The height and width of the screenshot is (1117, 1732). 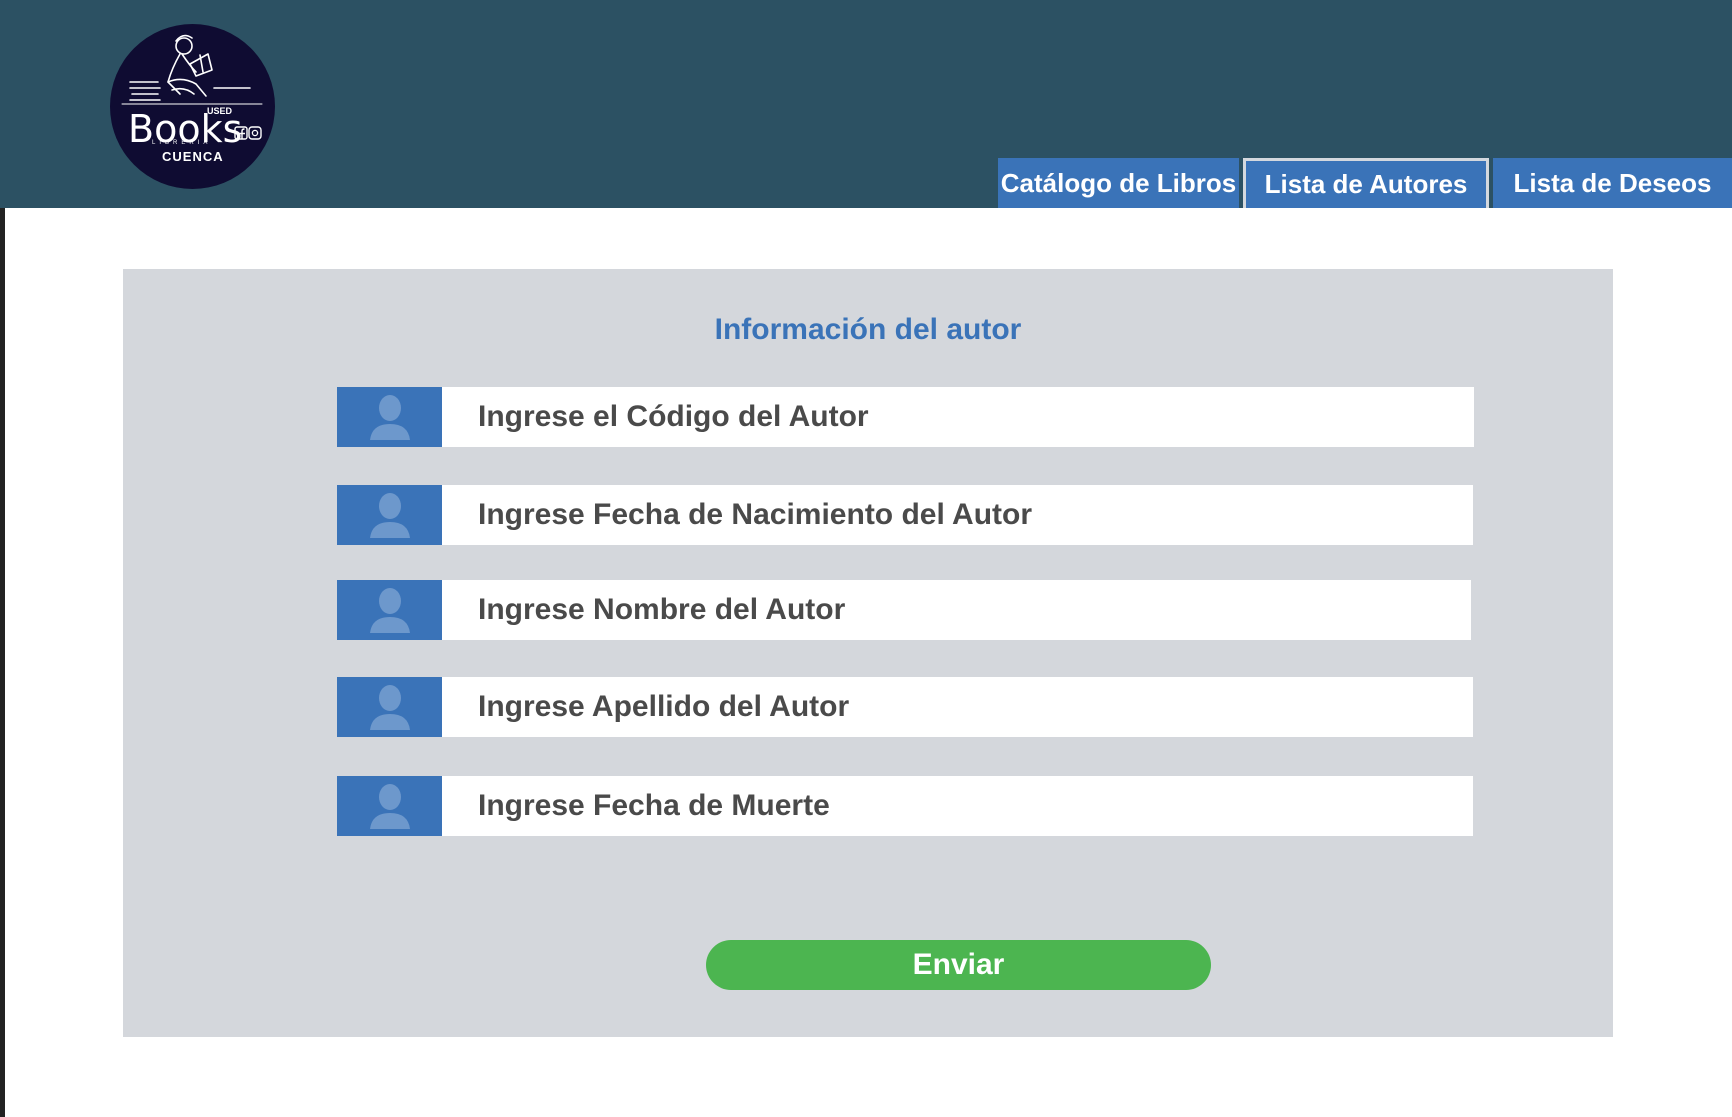 What do you see at coordinates (1366, 183) in the screenshot?
I see `tab-lista-de-autores: Lista de Autores` at bounding box center [1366, 183].